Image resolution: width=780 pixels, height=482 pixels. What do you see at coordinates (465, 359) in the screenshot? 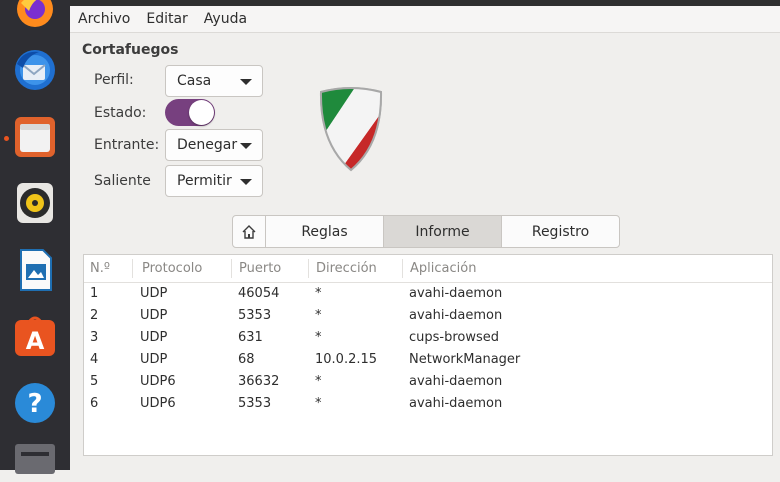
I see `cell-application: NetworkManager` at bounding box center [465, 359].